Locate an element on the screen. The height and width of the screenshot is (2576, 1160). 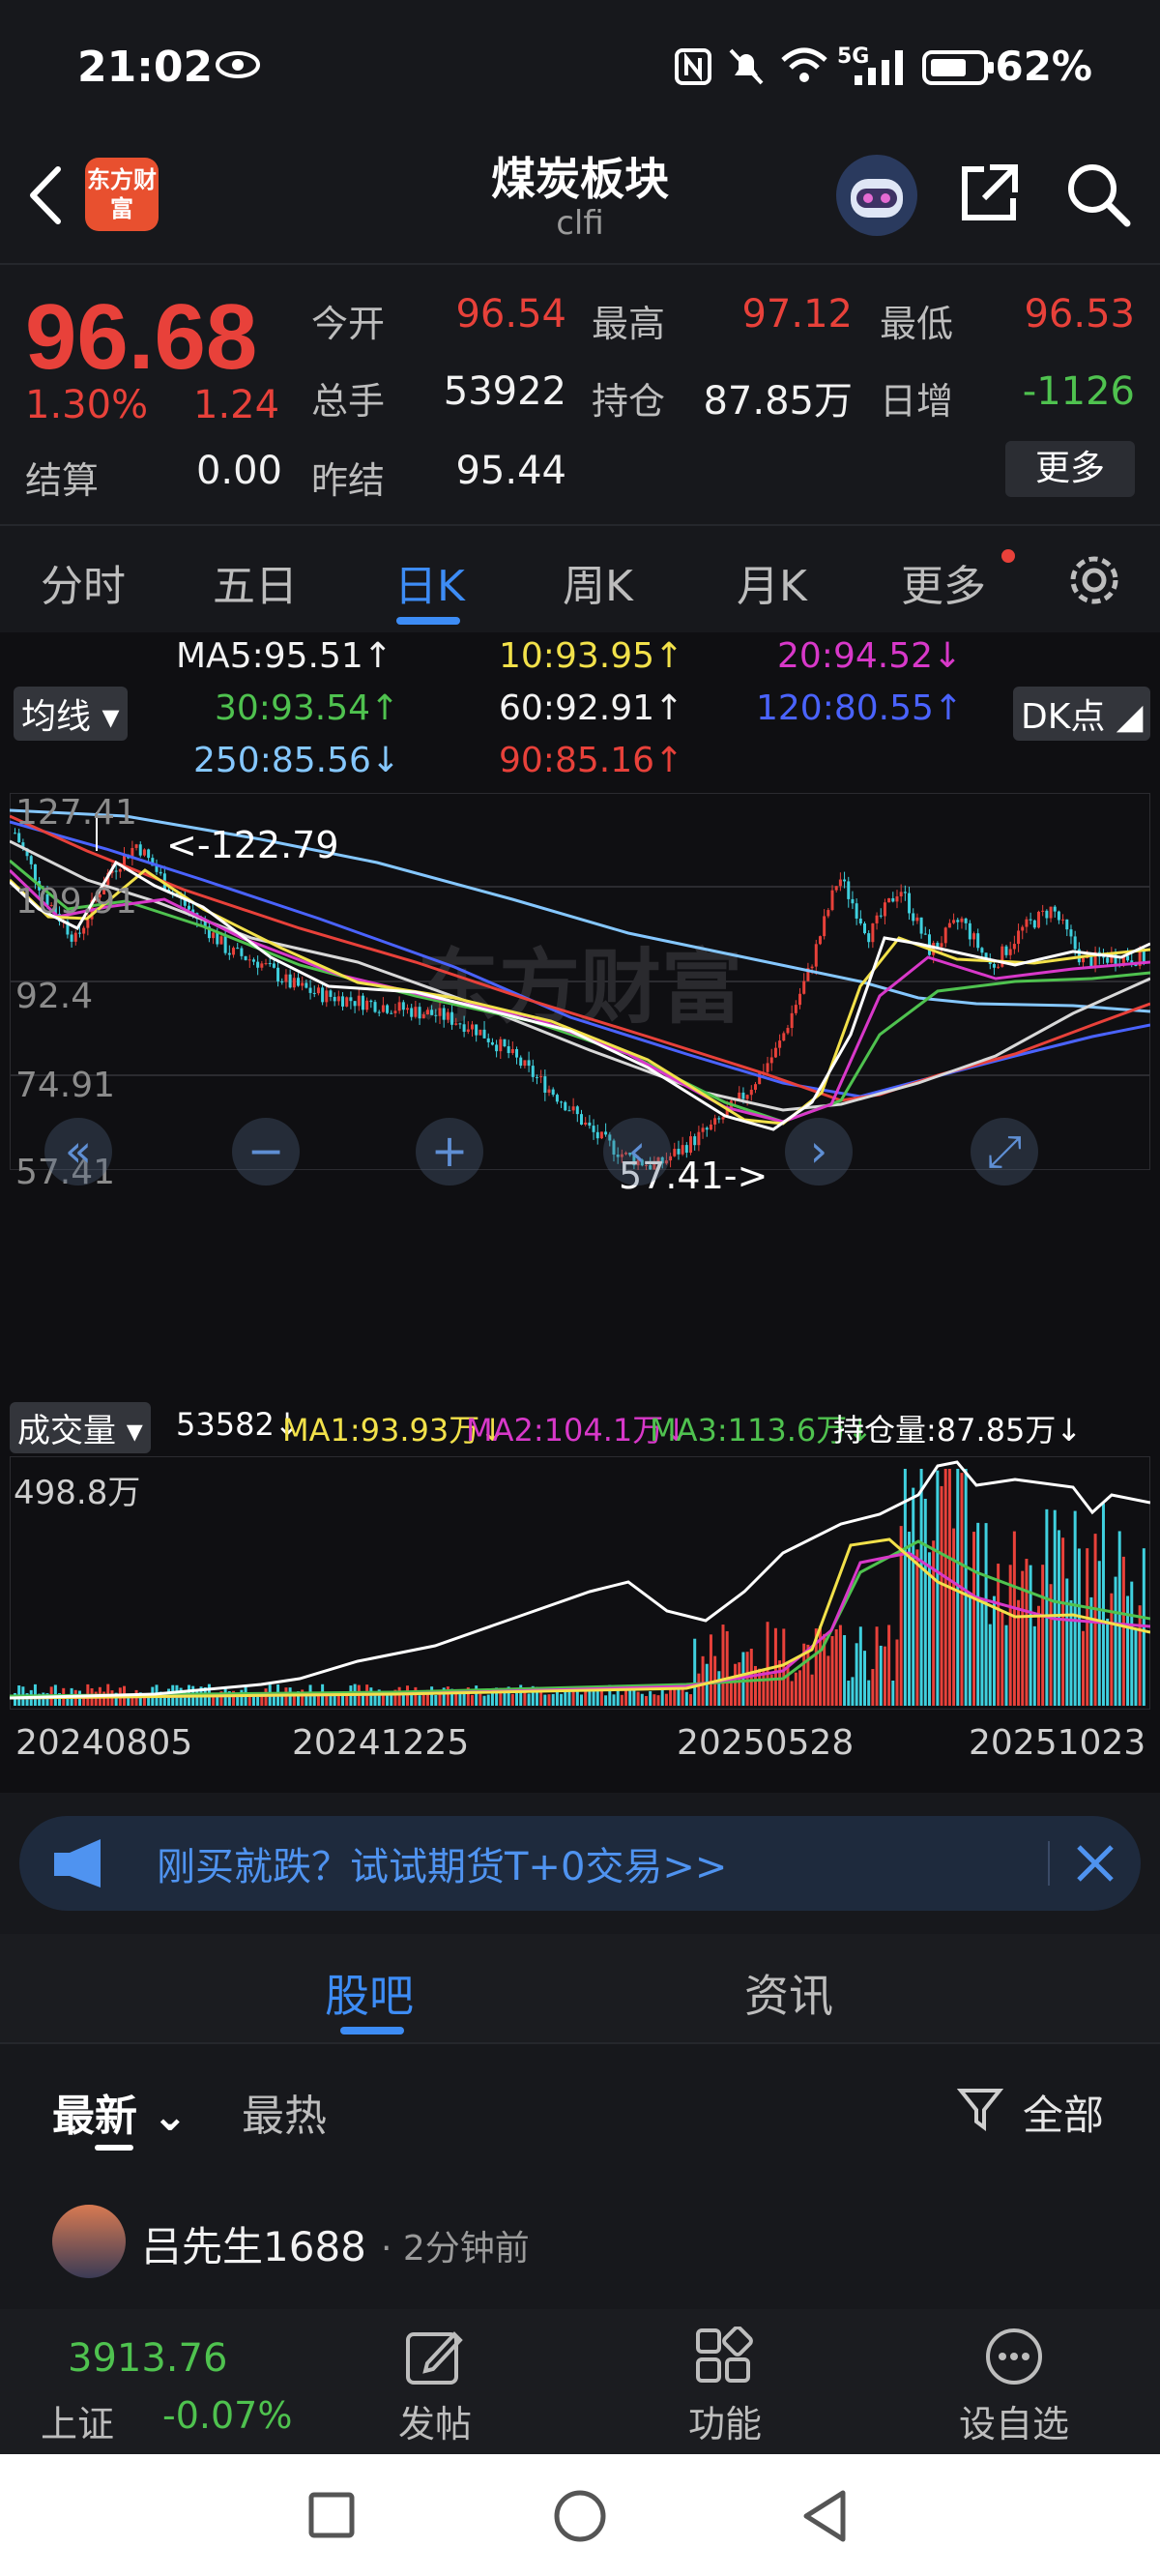
dk-point-label: DK点 is located at coordinates (1063, 717).